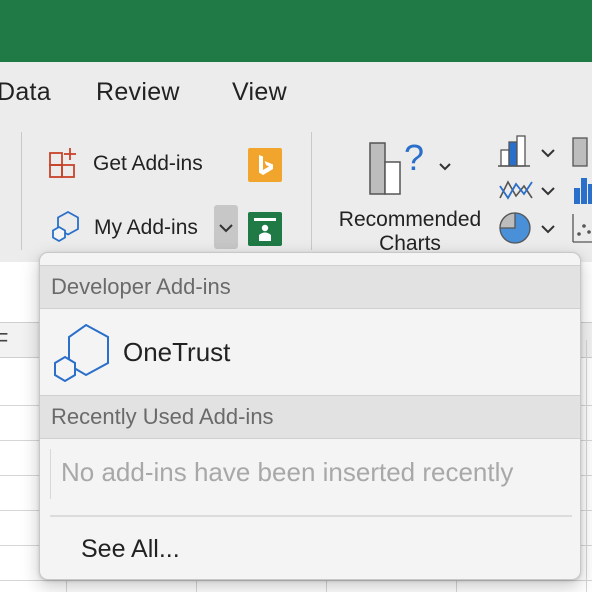  I want to click on column-header-partial: F, so click(4, 341).